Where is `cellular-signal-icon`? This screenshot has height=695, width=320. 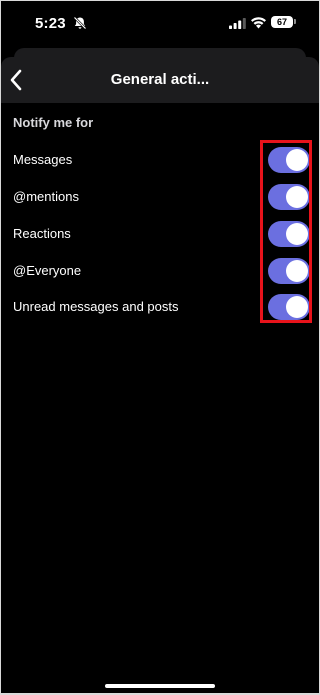 cellular-signal-icon is located at coordinates (237, 23).